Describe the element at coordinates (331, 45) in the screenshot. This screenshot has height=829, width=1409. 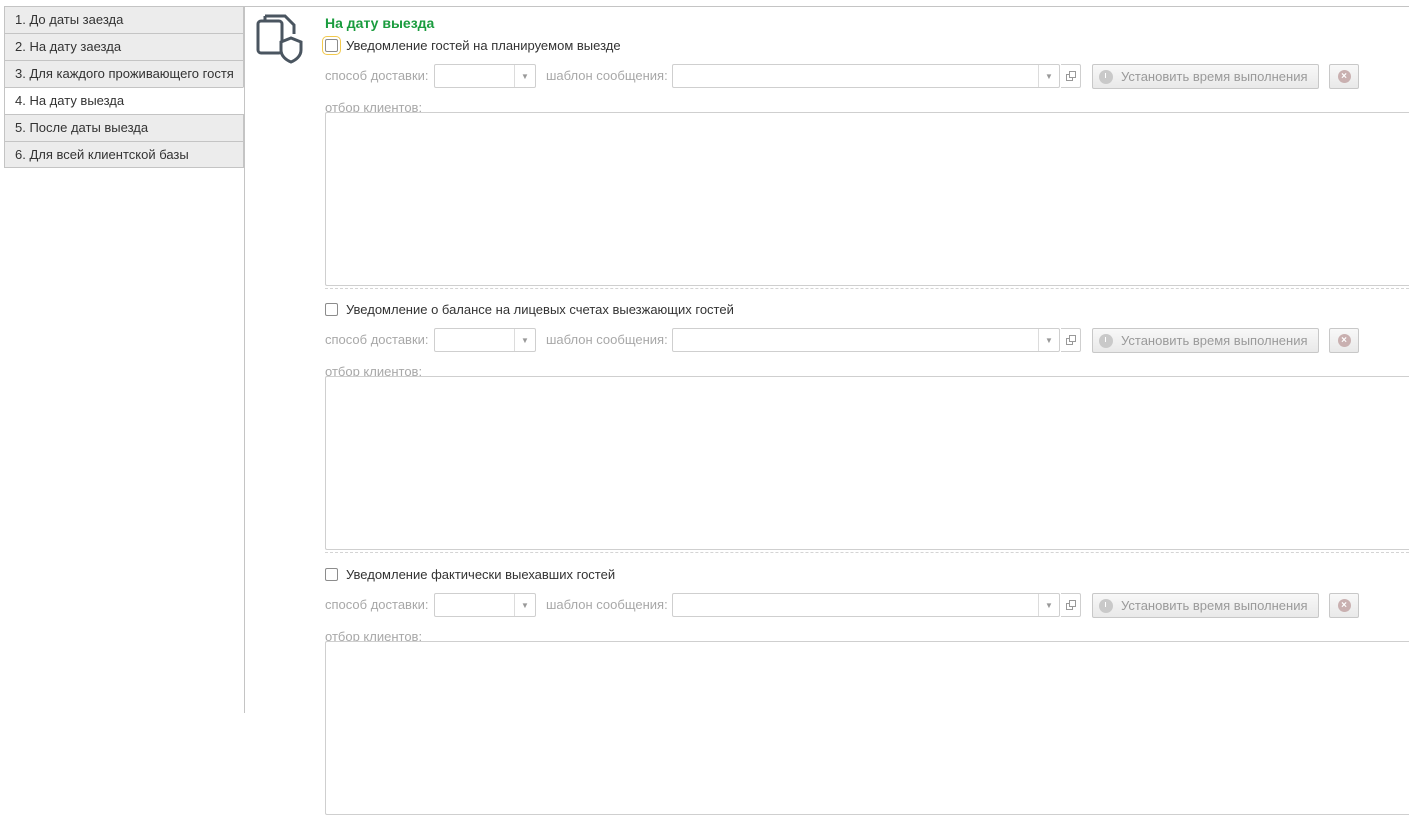
I see `notify-planned-departure-checkbox` at that location.